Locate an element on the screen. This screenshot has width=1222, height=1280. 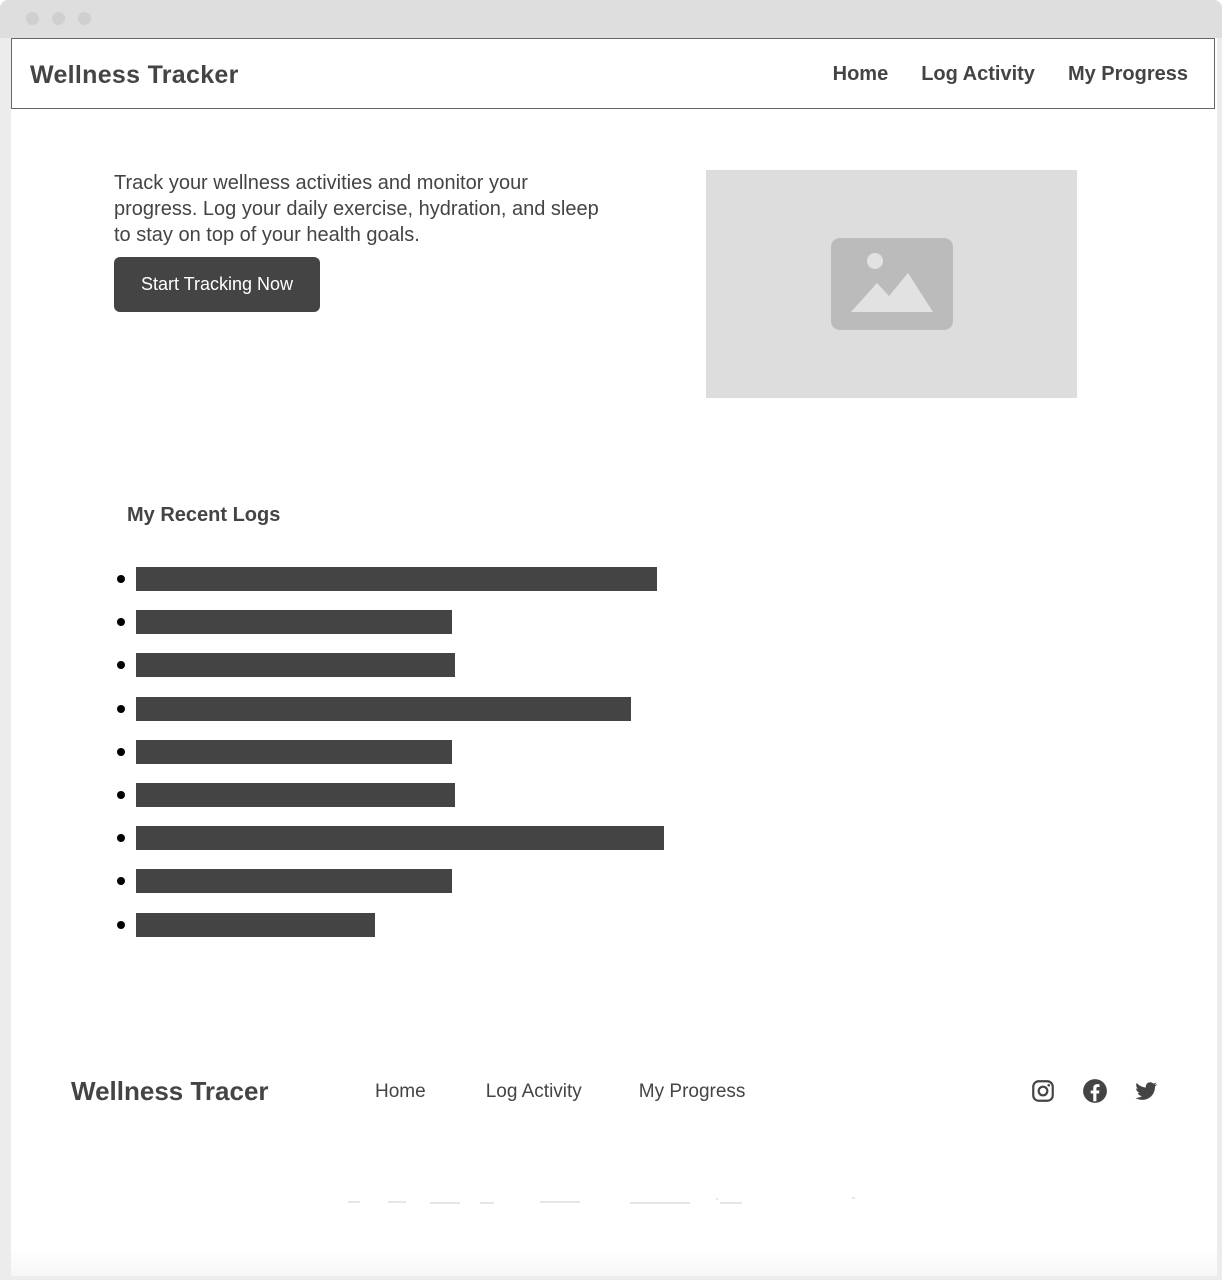
facebook-icon is located at coordinates (1095, 1091).